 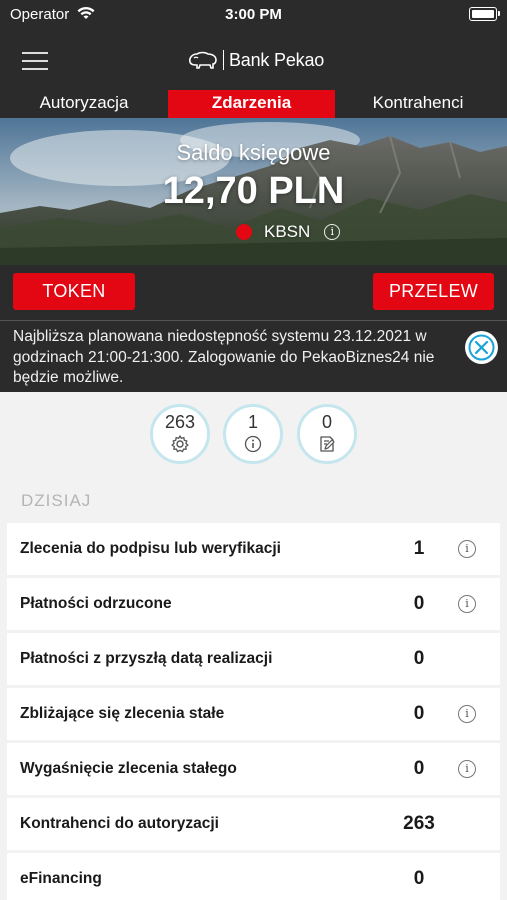 I want to click on tab-bar: Autoryzacja Zdarzenia Kontrahenci, so click(x=253, y=104).